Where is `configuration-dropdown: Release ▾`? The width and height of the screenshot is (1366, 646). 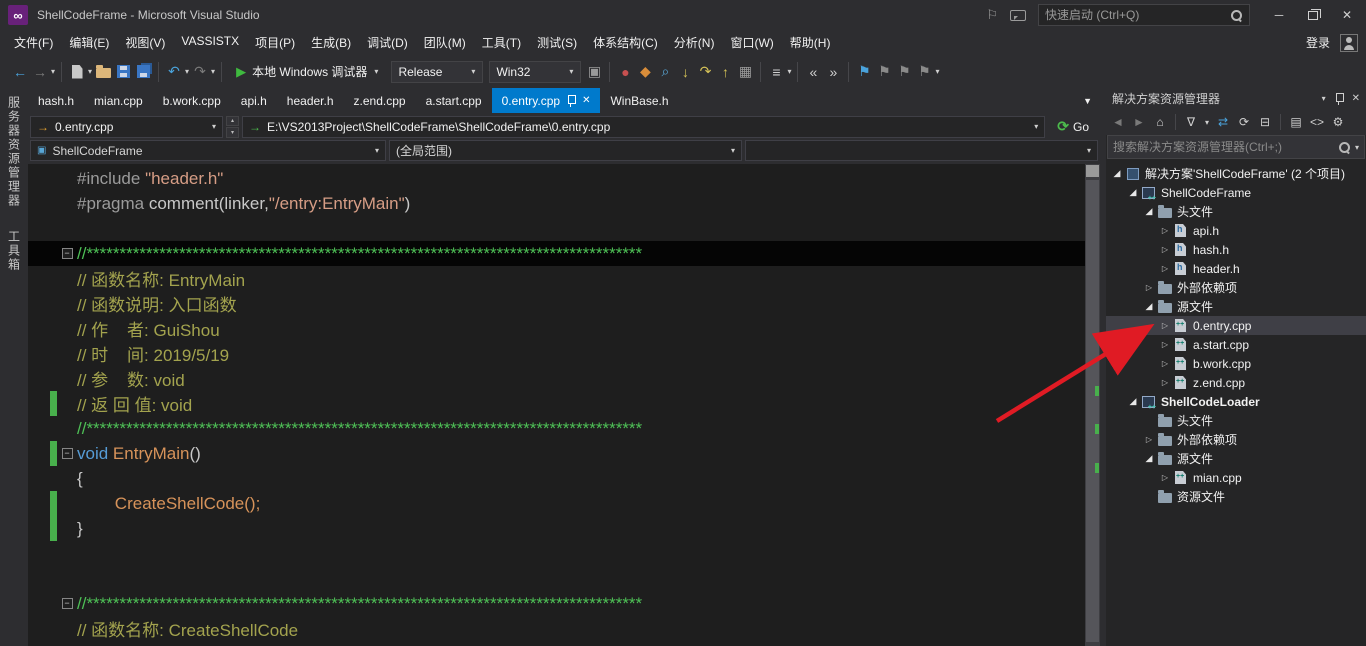
configuration-dropdown: Release ▾ is located at coordinates (437, 71).